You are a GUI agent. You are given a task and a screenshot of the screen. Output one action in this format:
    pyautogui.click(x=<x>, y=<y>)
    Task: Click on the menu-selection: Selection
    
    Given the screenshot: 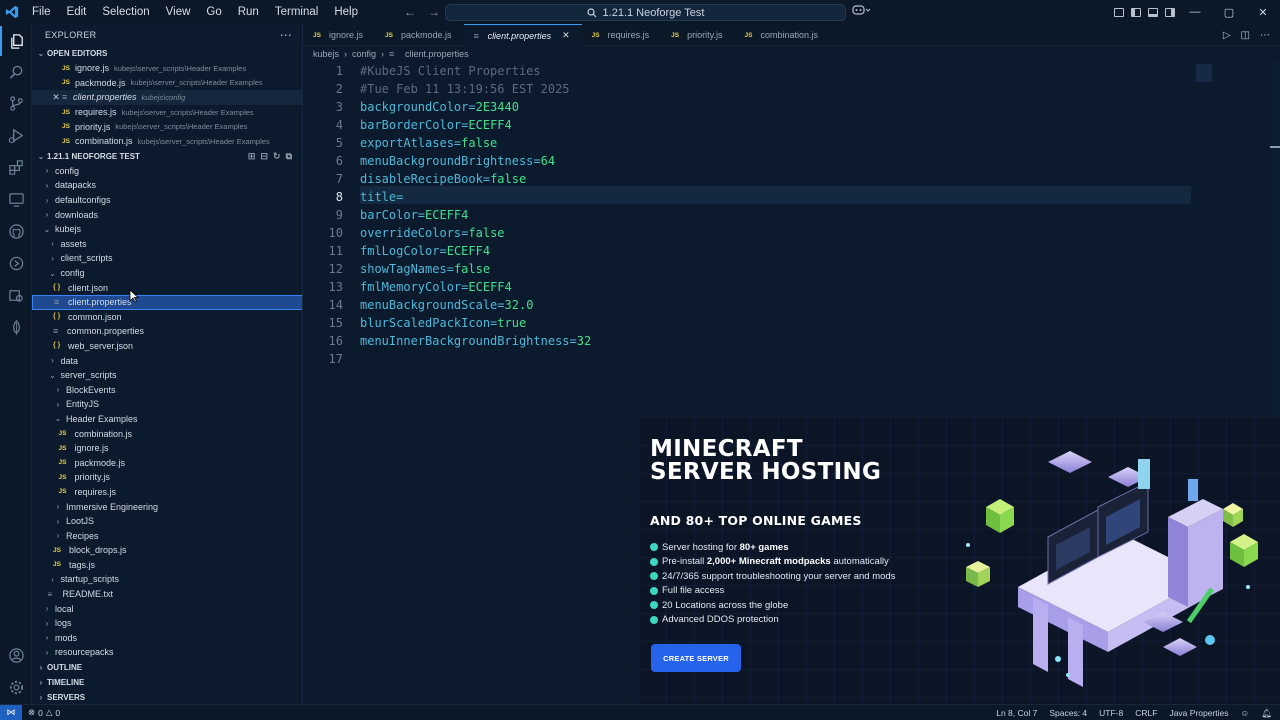 What is the action you would take?
    pyautogui.click(x=125, y=12)
    